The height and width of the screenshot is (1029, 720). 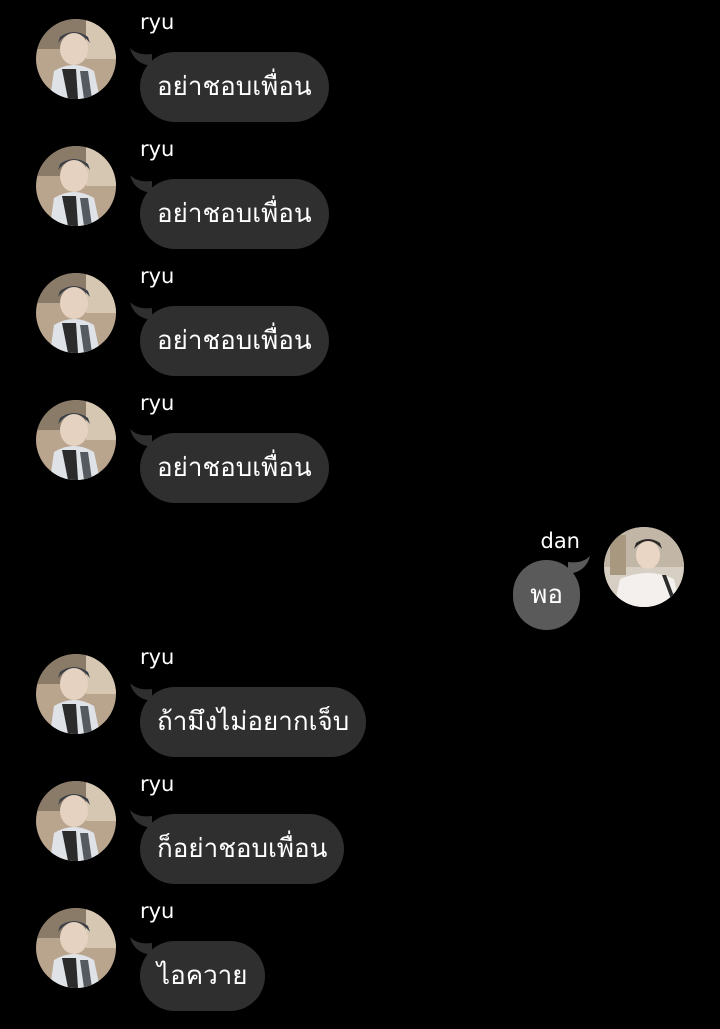 What do you see at coordinates (546, 595) in the screenshot?
I see `message-bubble: พอ` at bounding box center [546, 595].